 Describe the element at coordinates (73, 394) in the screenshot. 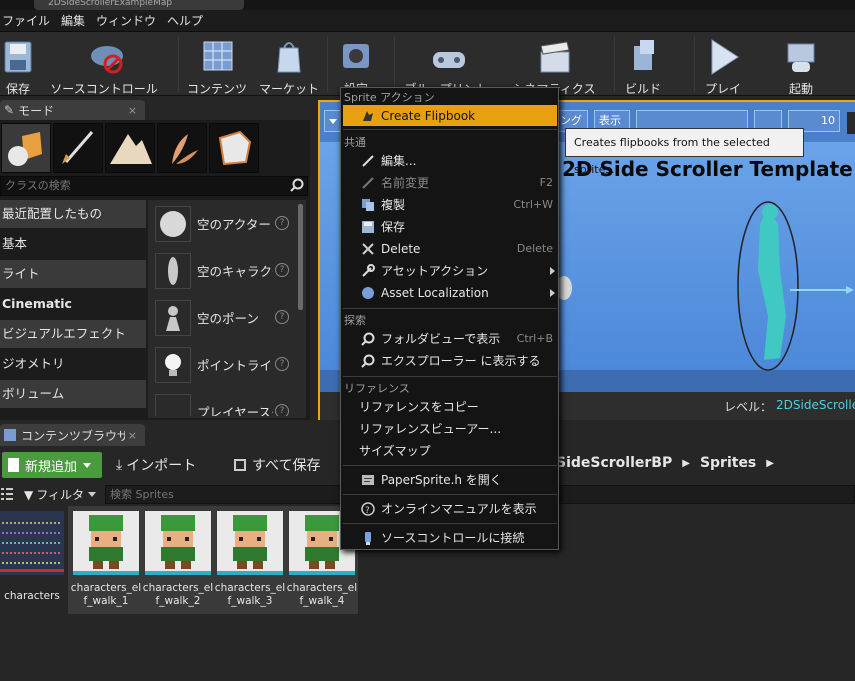

I see `category-volumes: ボリューム` at that location.